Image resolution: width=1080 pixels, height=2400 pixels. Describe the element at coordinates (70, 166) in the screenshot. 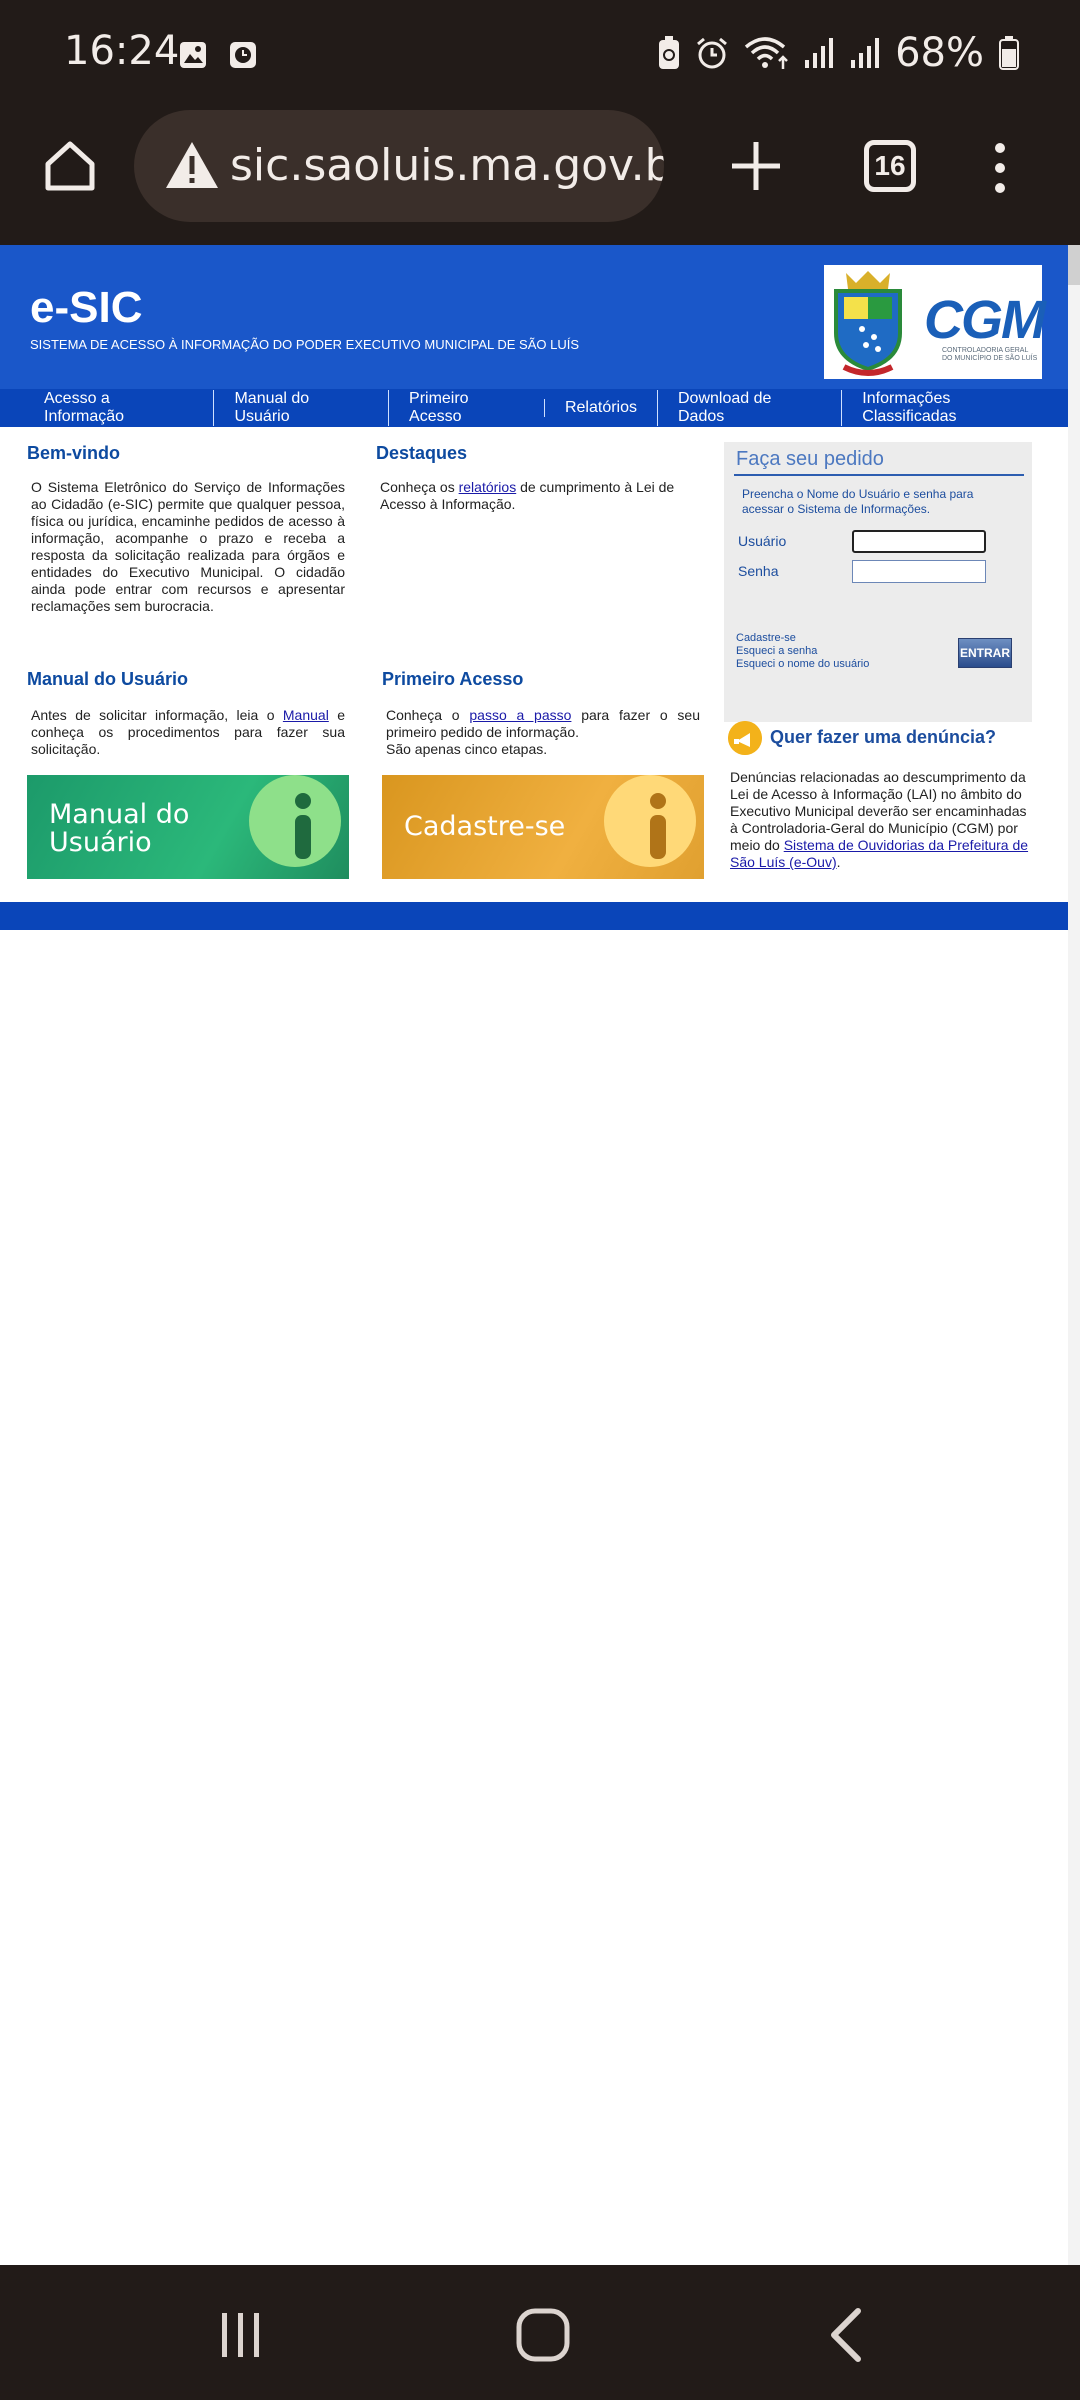

I see `home-icon` at that location.